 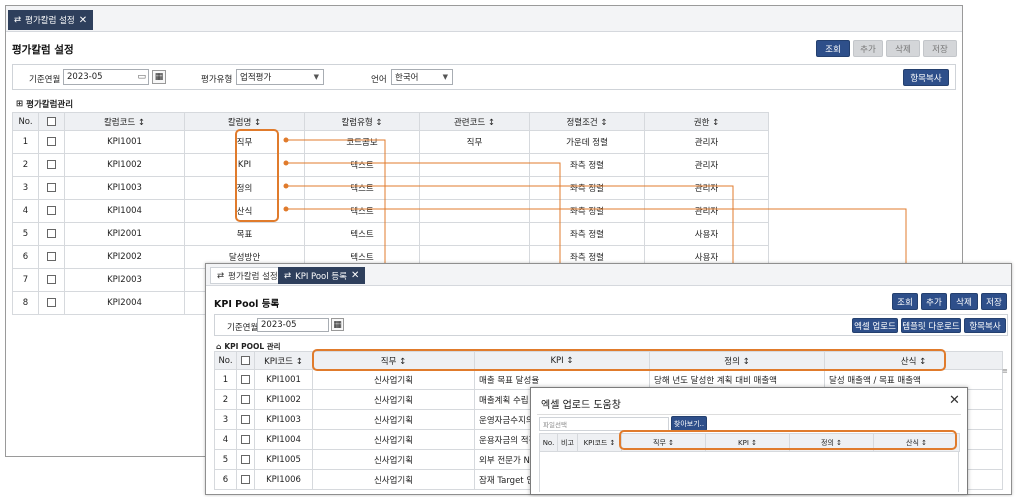 I want to click on table-row: 5 KPI2001 목표 텍스트 좌측 정렬 사용자, so click(x=390, y=234).